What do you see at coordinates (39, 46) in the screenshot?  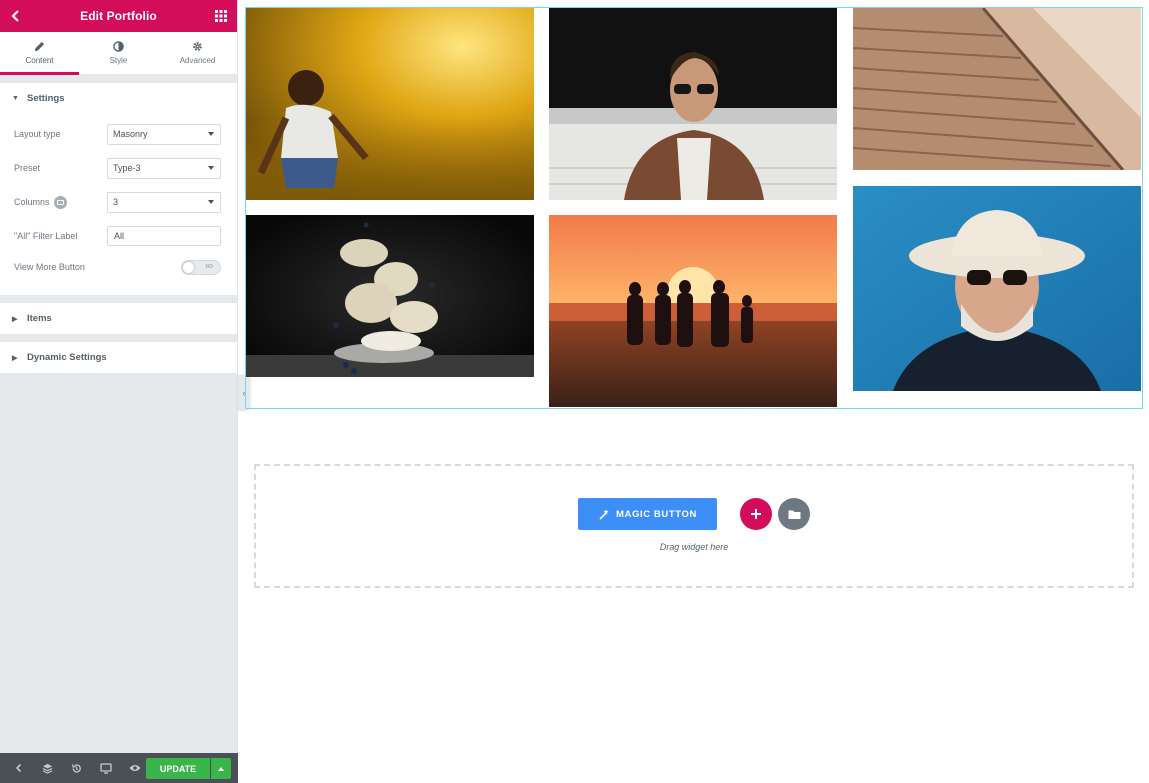 I see `pencil-icon` at bounding box center [39, 46].